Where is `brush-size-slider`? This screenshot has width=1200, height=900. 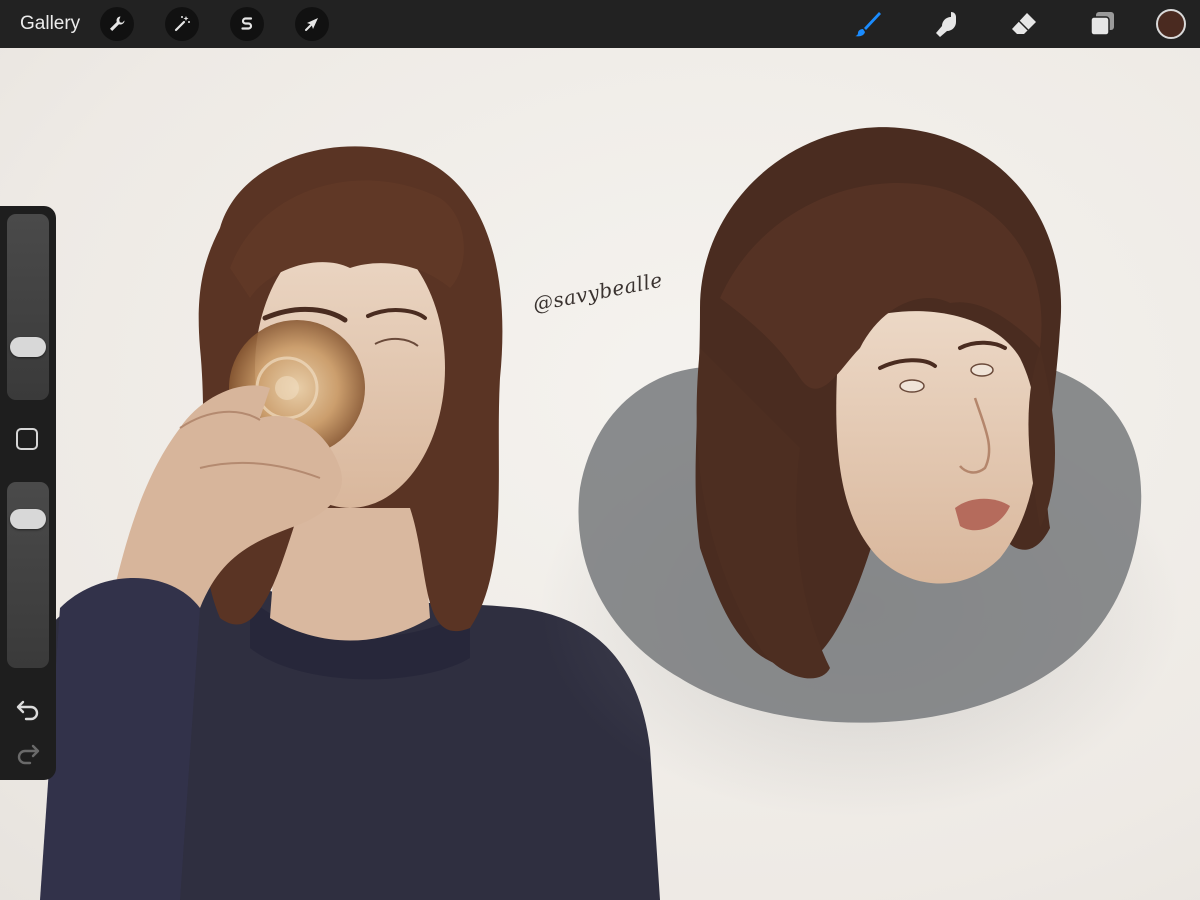
brush-size-slider is located at coordinates (28, 307).